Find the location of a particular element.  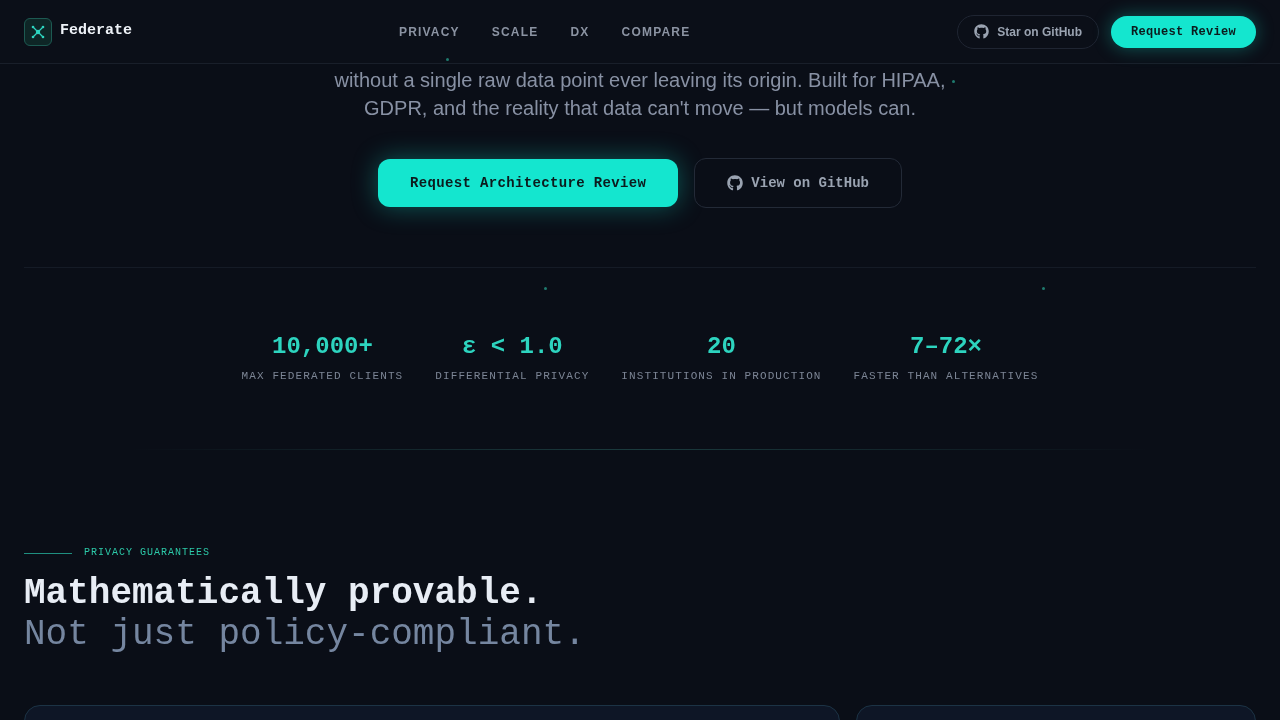

brand-name: Federate is located at coordinates (96, 31).